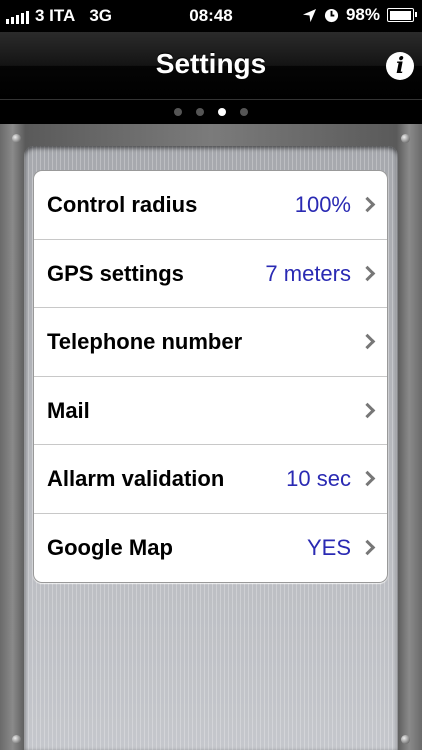 Image resolution: width=422 pixels, height=750 pixels. I want to click on settings-row: Control radius 100%, so click(210, 205).